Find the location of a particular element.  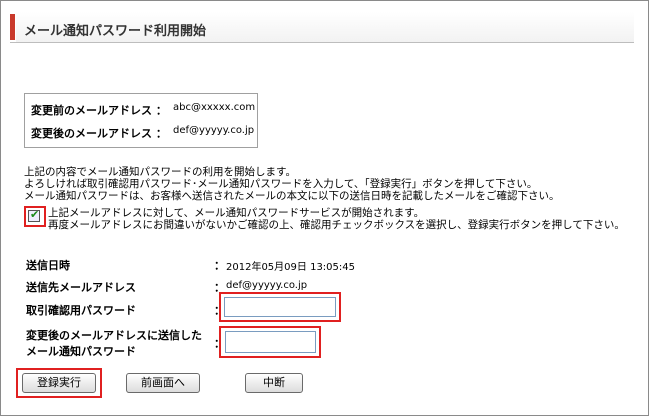

send-address-label: 送信先メールアドレス is located at coordinates (81, 287).